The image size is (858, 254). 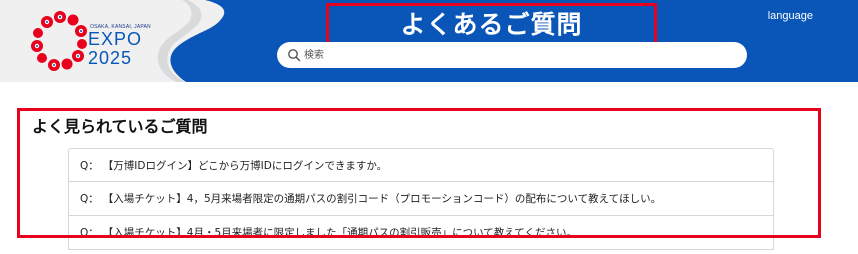 What do you see at coordinates (491, 25) in the screenshot?
I see `page-title: よくあるご質問` at bounding box center [491, 25].